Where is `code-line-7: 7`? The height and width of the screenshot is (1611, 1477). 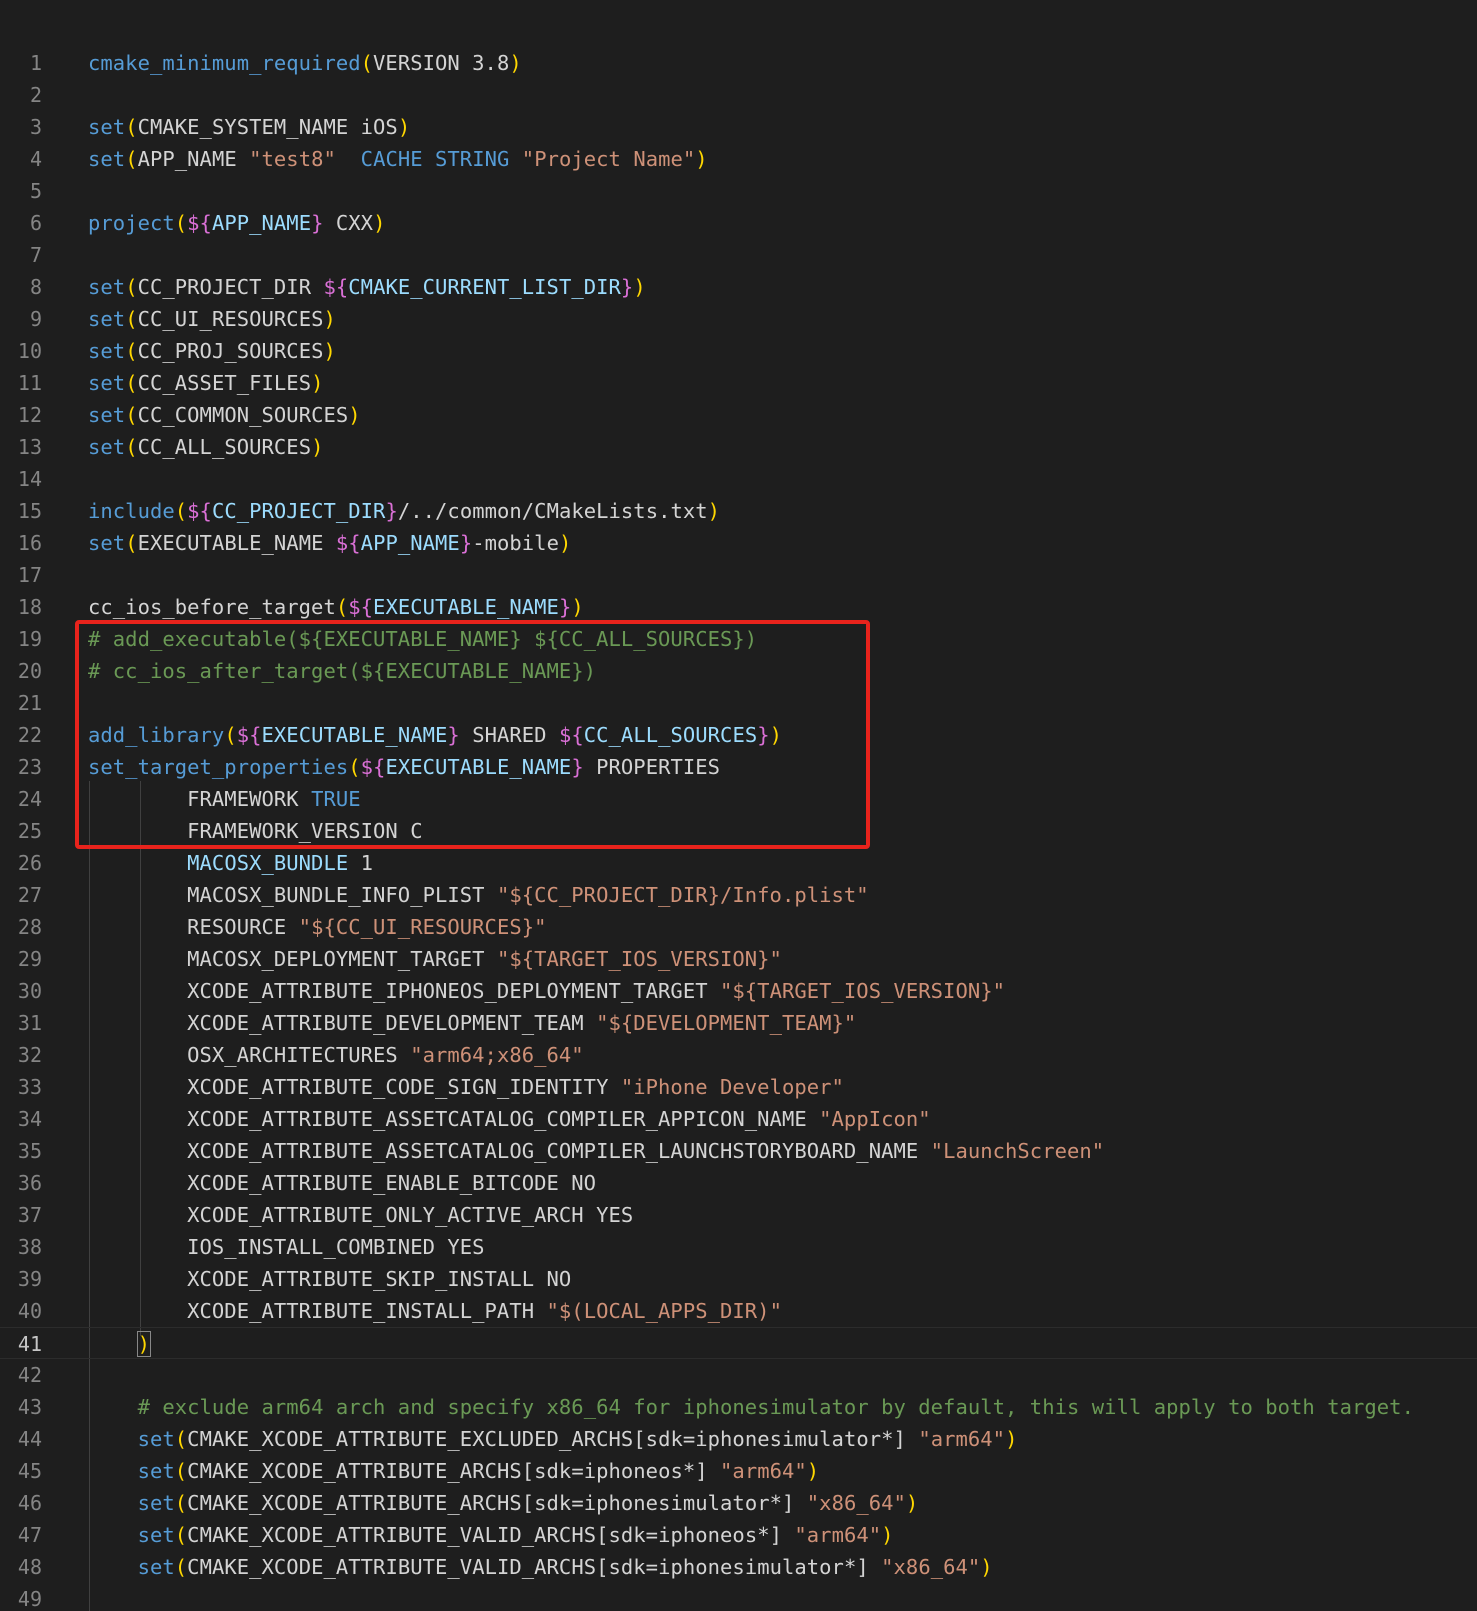
code-line-7: 7 is located at coordinates (738, 255).